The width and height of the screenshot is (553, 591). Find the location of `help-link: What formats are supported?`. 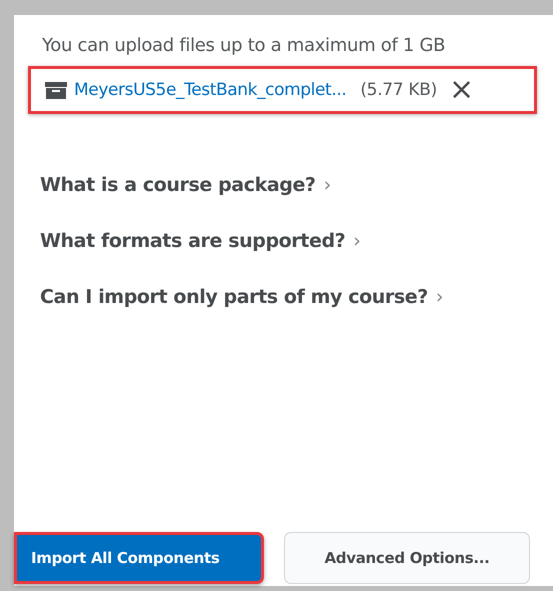

help-link: What formats are supported? is located at coordinates (193, 241).